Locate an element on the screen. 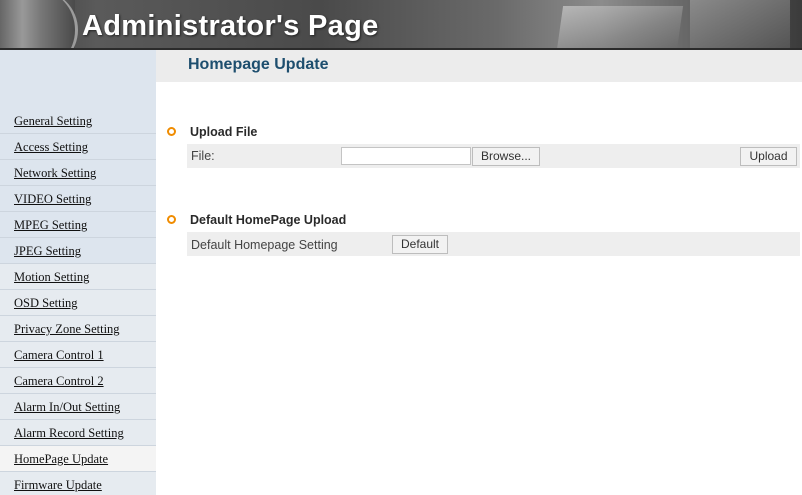  sidebar-item-jpeg-setting: JPEG Setting is located at coordinates (78, 251).